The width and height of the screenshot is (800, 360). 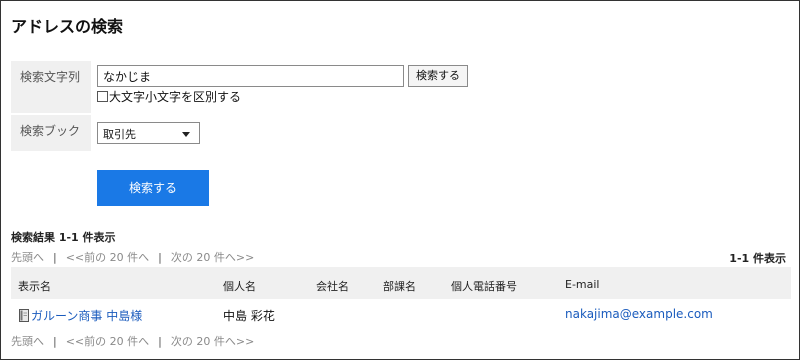 What do you see at coordinates (148, 133) in the screenshot?
I see `search-book-select: 取引先` at bounding box center [148, 133].